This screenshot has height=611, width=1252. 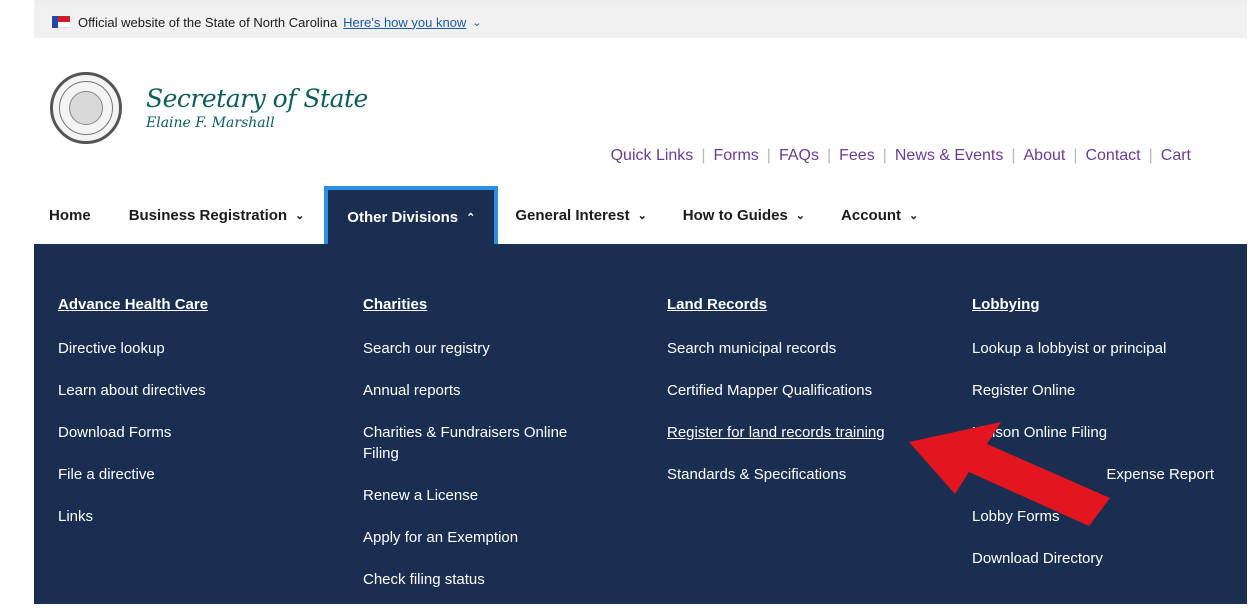 I want to click on menu-link-check-filing-status: Check filing status, so click(x=508, y=579).